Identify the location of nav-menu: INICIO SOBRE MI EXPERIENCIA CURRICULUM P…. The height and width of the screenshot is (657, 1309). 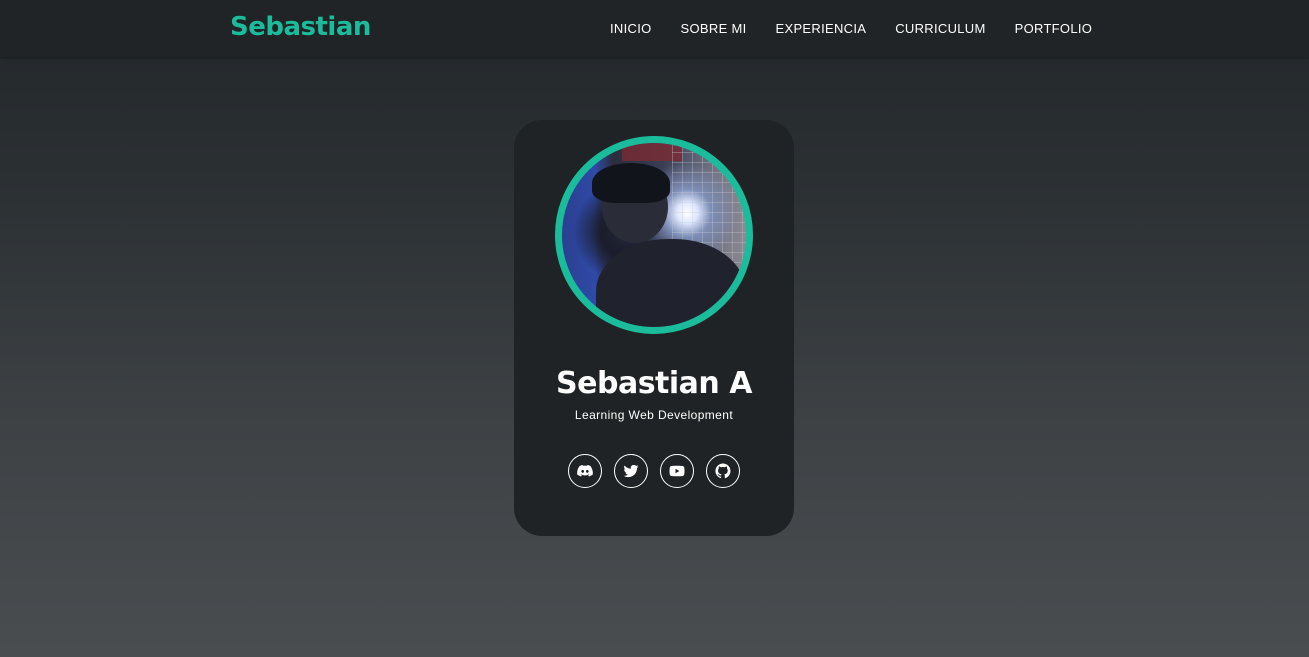
(851, 28).